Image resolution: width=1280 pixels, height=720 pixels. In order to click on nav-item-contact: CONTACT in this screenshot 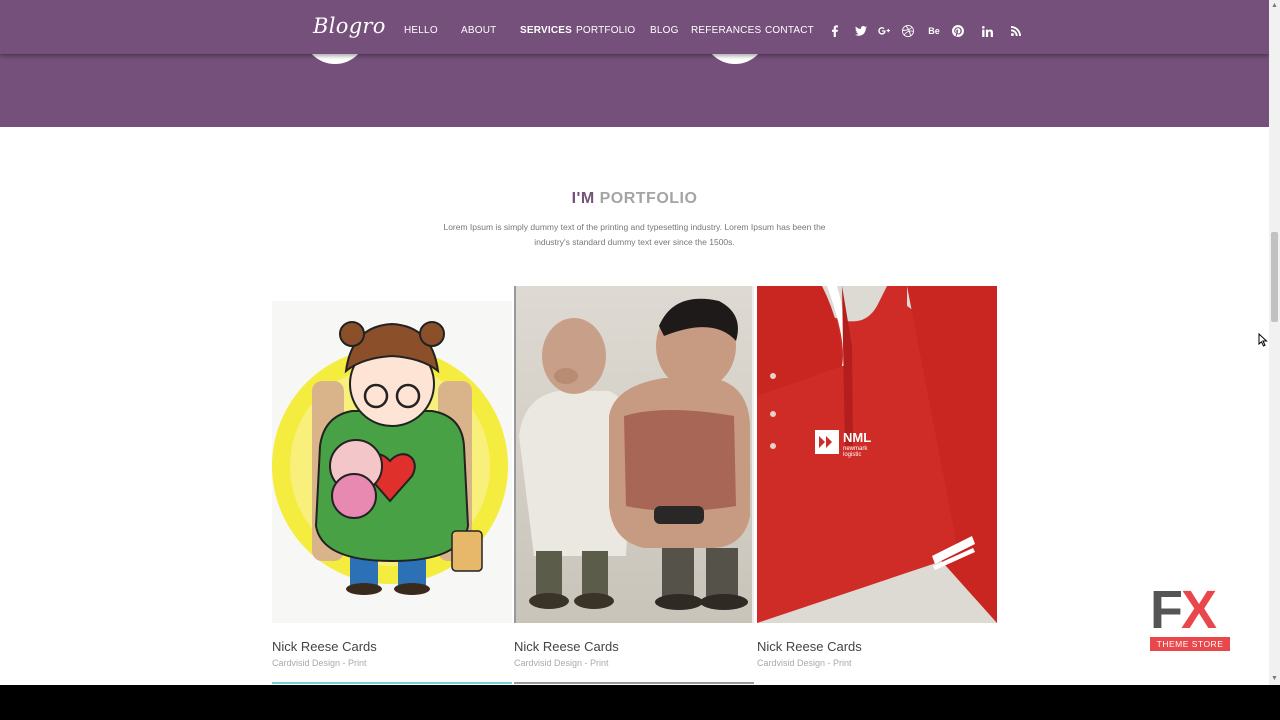, I will do `click(789, 30)`.